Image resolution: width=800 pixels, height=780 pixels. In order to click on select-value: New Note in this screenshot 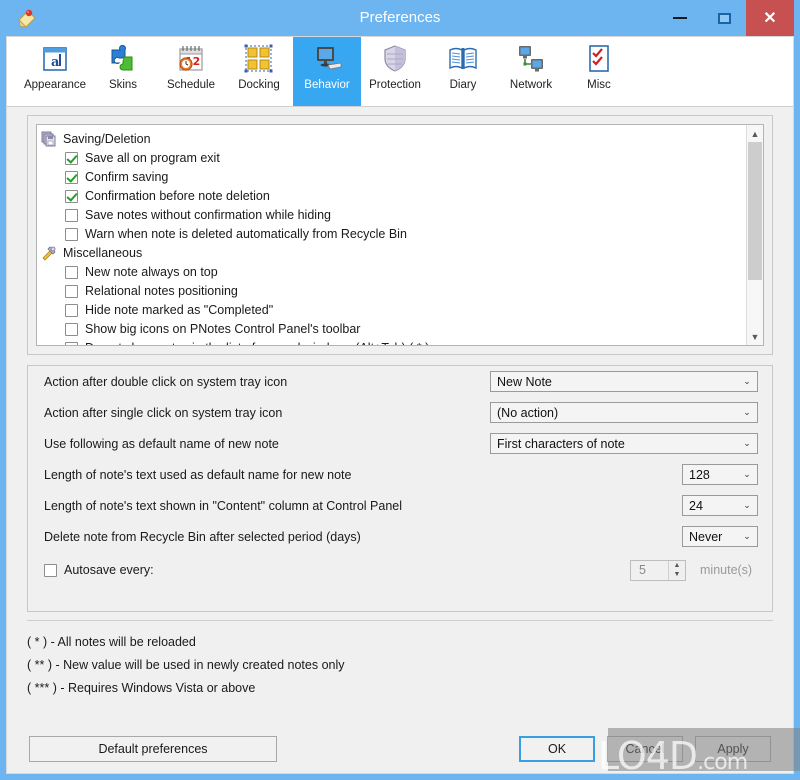, I will do `click(524, 381)`.